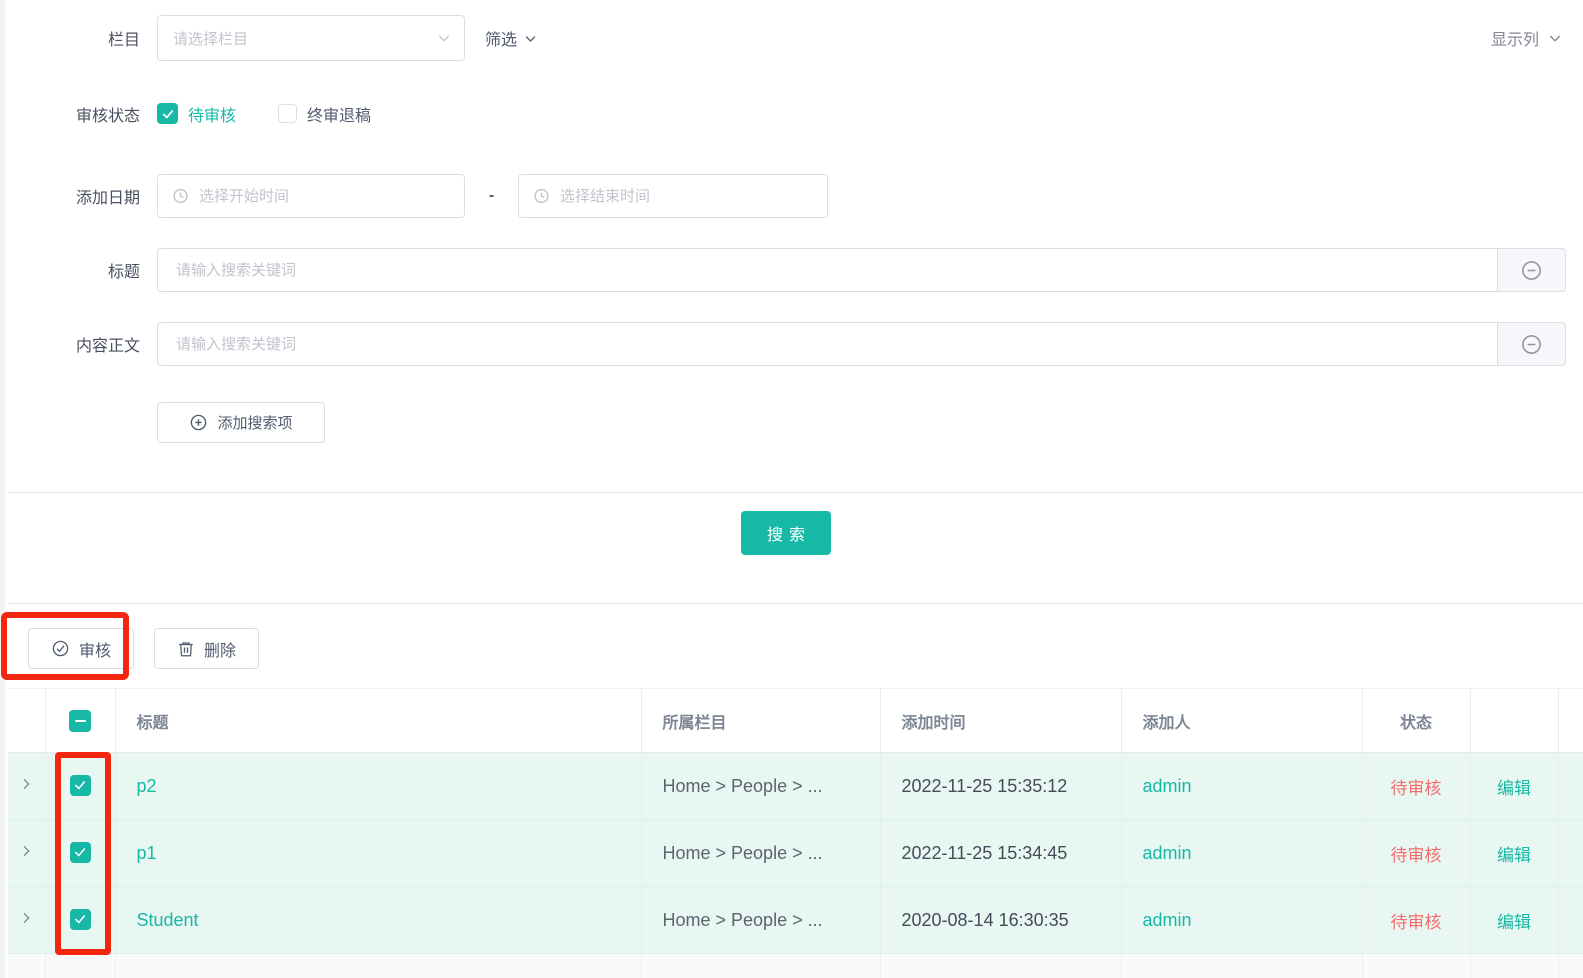  I want to click on header-extra, so click(1570, 720).